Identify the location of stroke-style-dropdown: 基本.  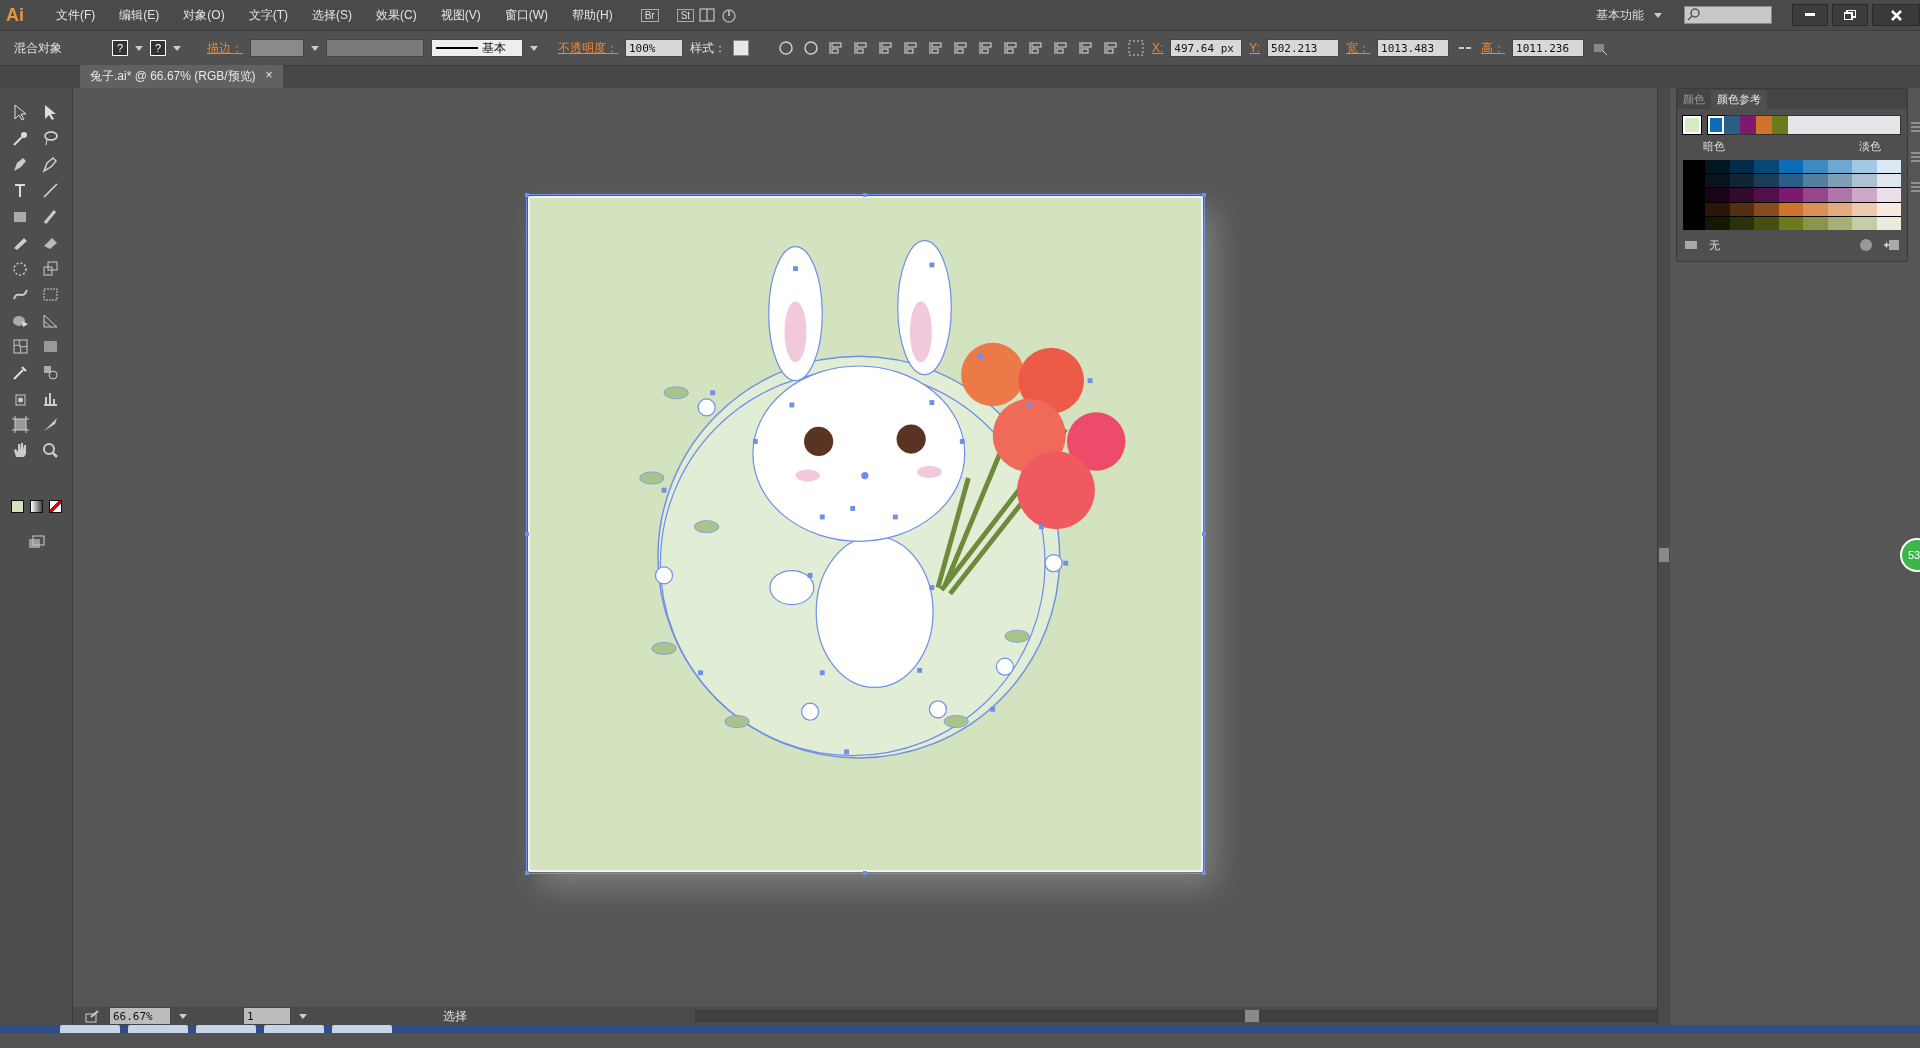
(477, 48).